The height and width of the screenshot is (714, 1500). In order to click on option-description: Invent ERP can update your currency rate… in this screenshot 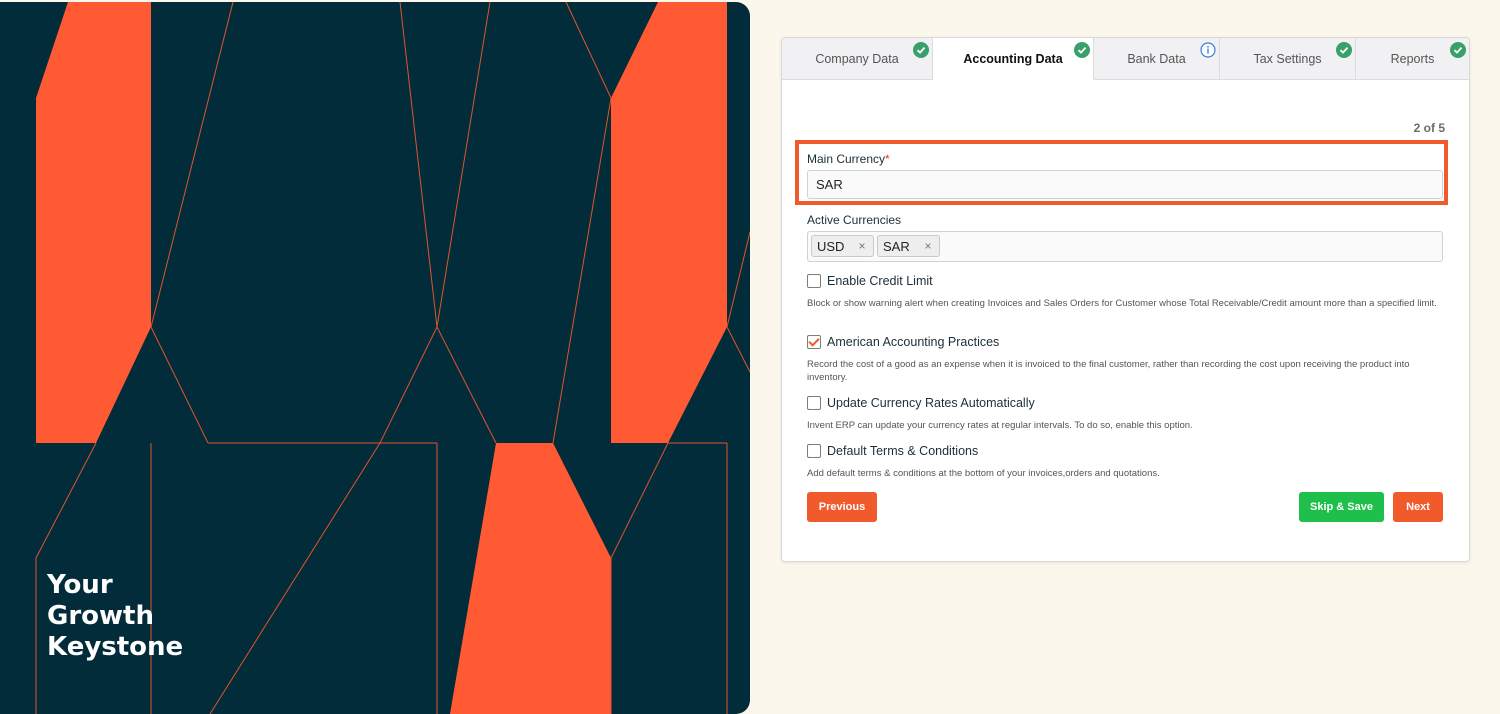, I will do `click(1000, 425)`.